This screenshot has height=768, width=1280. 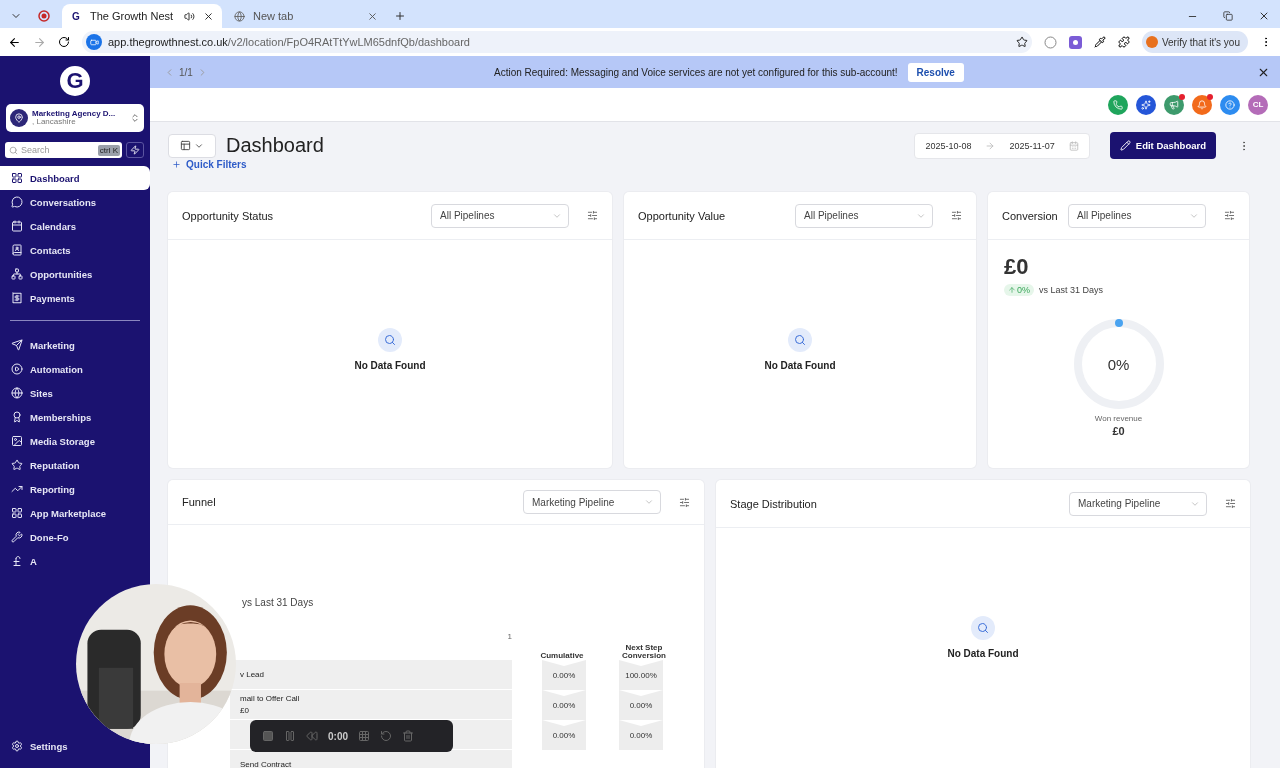 What do you see at coordinates (408, 736) in the screenshot?
I see `trash-icon` at bounding box center [408, 736].